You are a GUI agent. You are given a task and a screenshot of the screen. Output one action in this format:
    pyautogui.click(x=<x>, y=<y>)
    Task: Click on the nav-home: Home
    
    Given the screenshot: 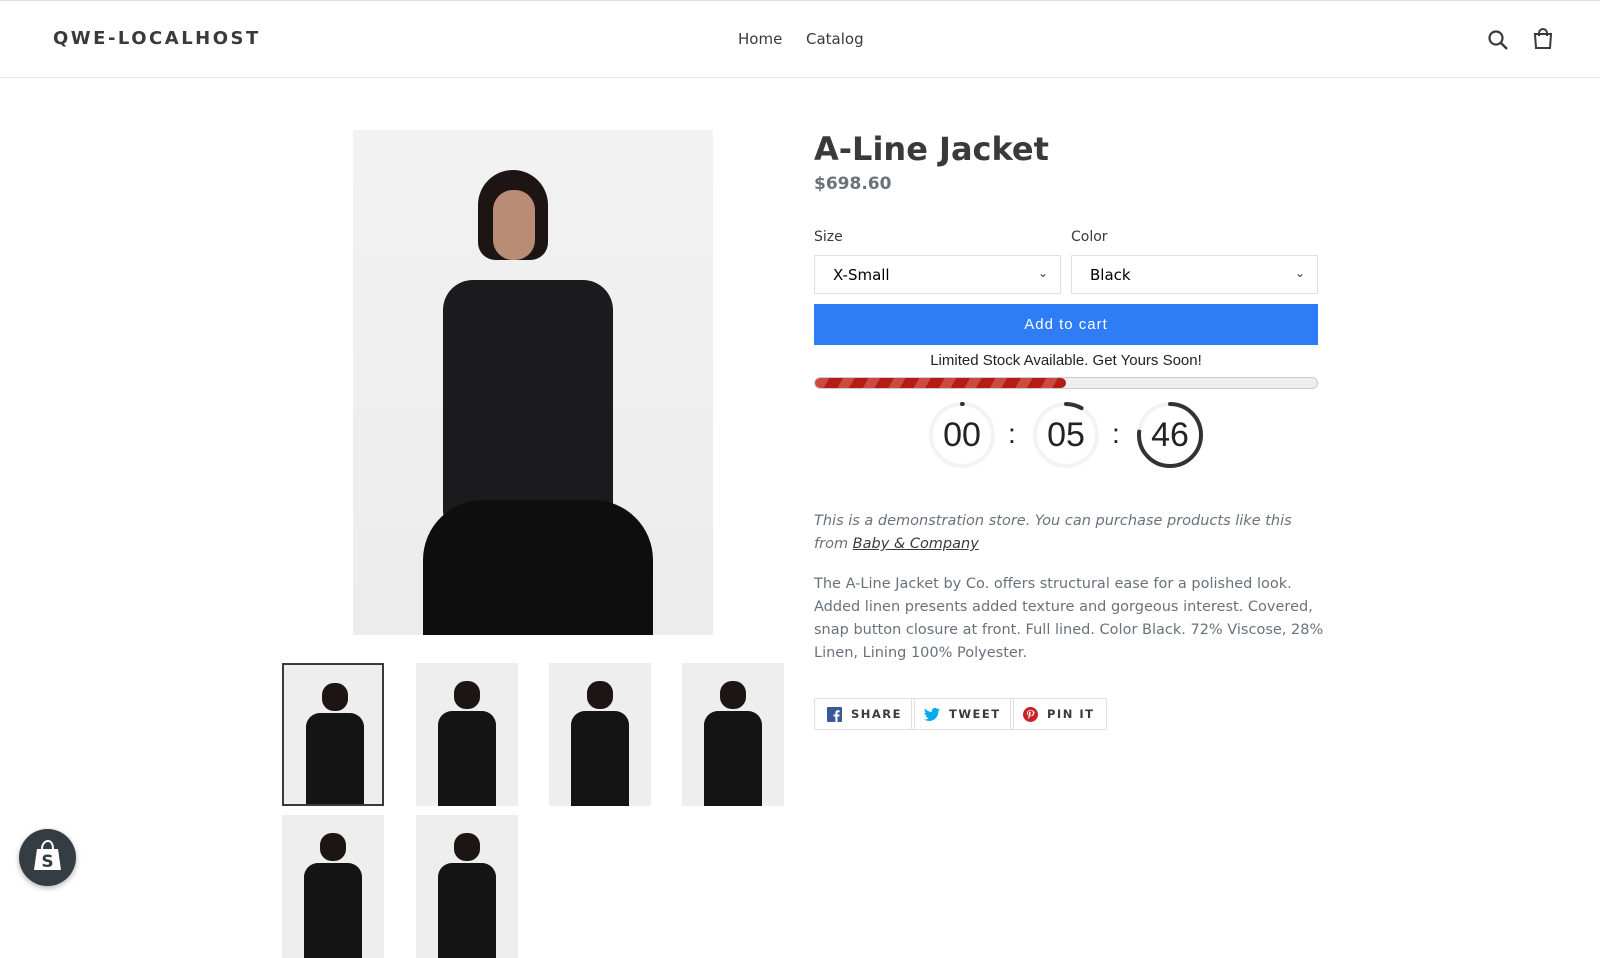 What is the action you would take?
    pyautogui.click(x=760, y=39)
    